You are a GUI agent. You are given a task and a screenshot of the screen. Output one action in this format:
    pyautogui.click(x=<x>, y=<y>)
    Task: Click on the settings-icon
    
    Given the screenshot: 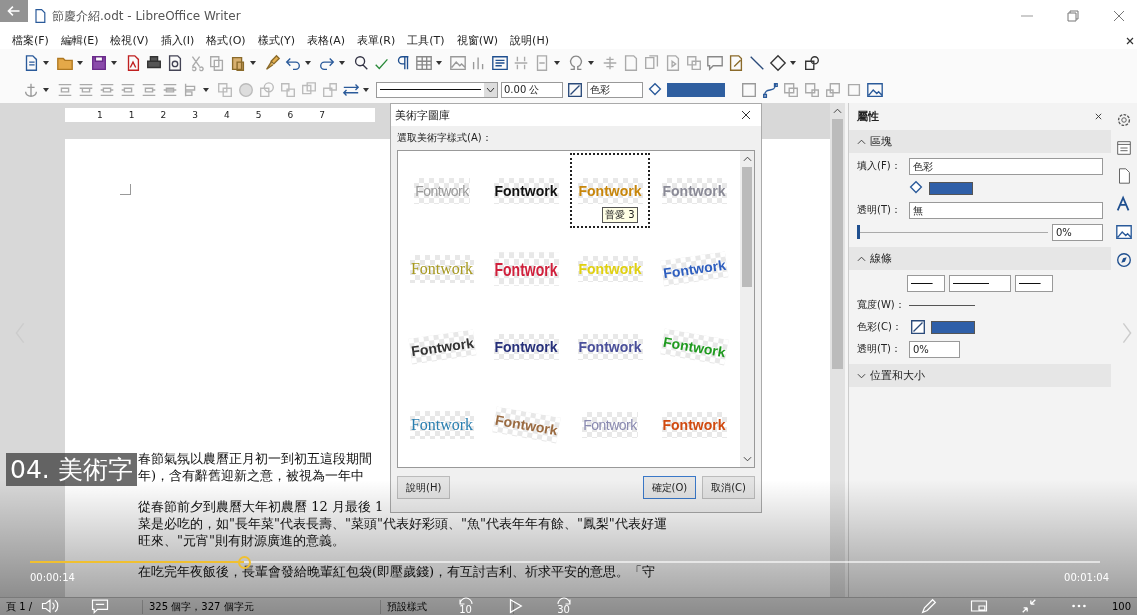 What is the action you would take?
    pyautogui.click(x=1124, y=120)
    